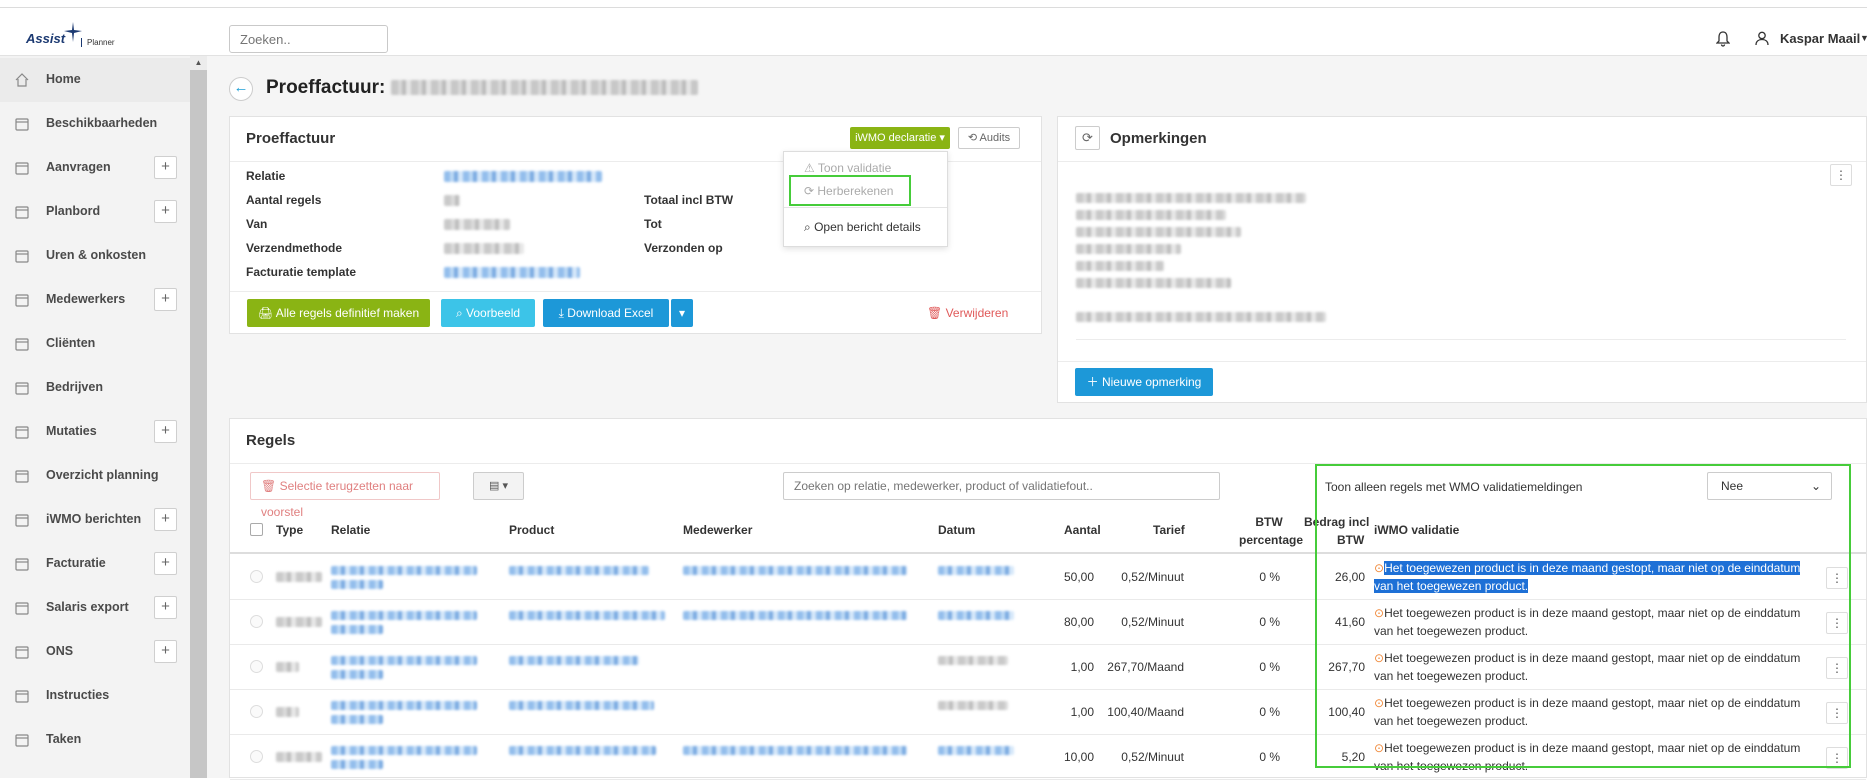  Describe the element at coordinates (81, 37) in the screenshot. I see `app-logo: Assist Planner` at that location.